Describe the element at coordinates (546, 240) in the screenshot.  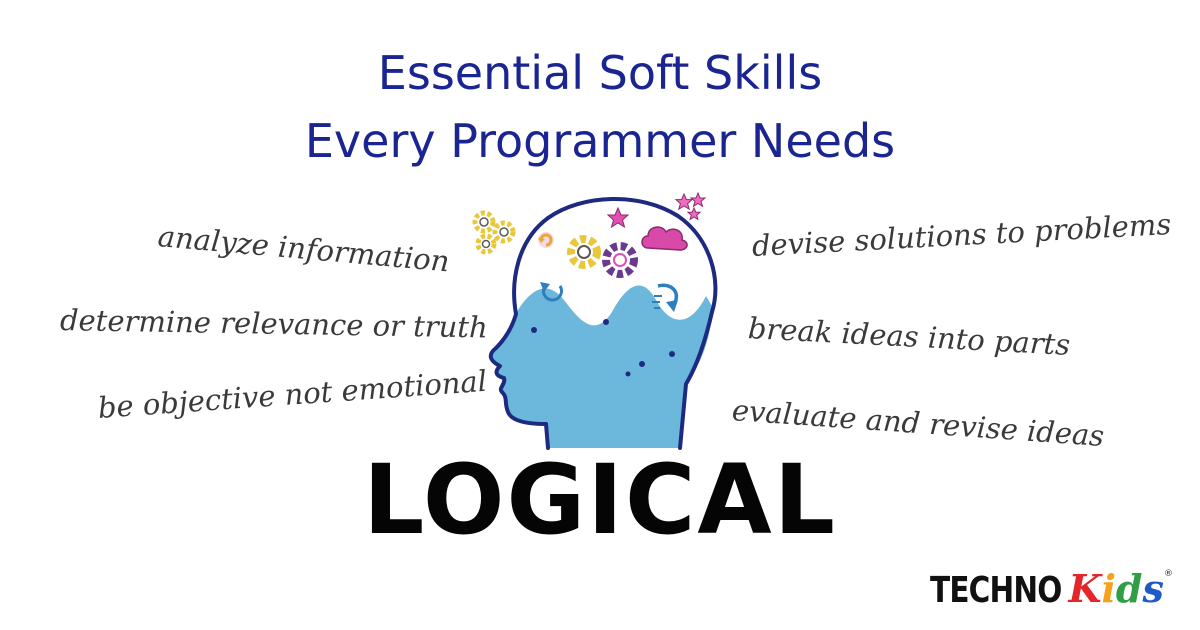
I see `circular-arrow-icon` at that location.